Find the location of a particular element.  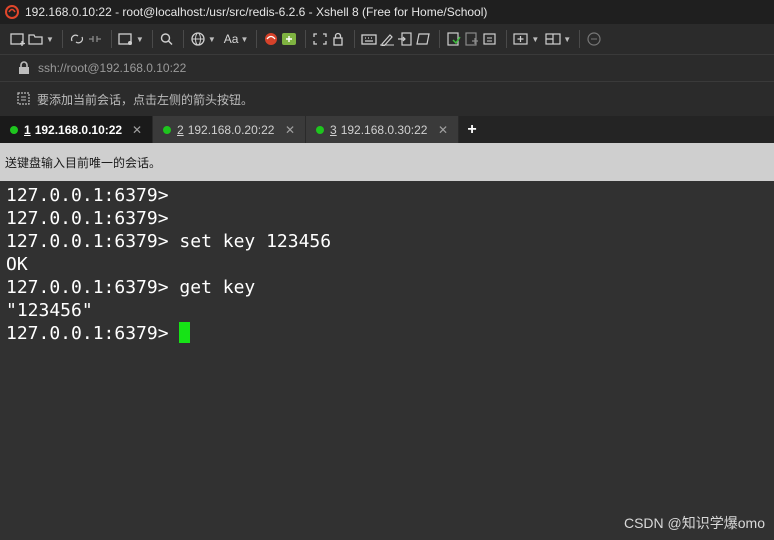

lock-button is located at coordinates (338, 39).